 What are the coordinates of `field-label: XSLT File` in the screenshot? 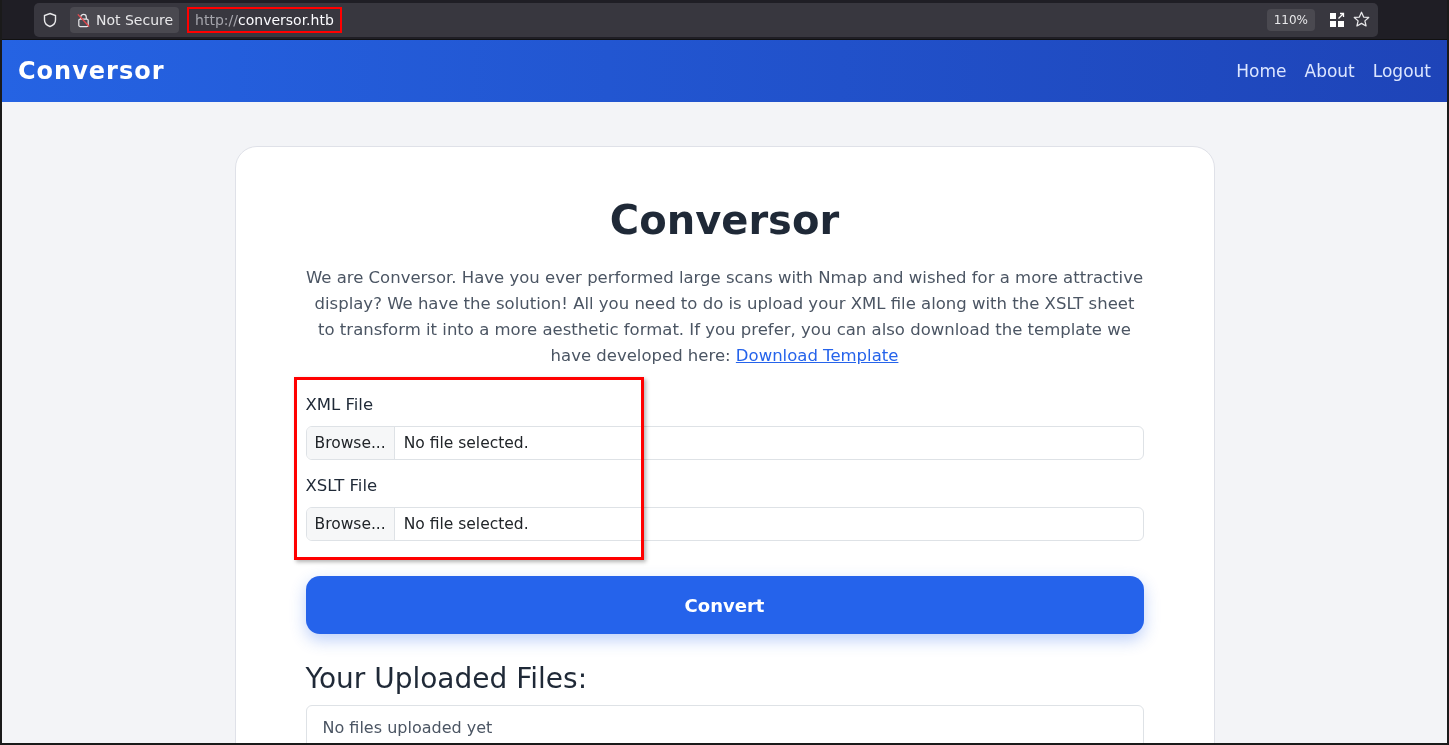 It's located at (342, 485).